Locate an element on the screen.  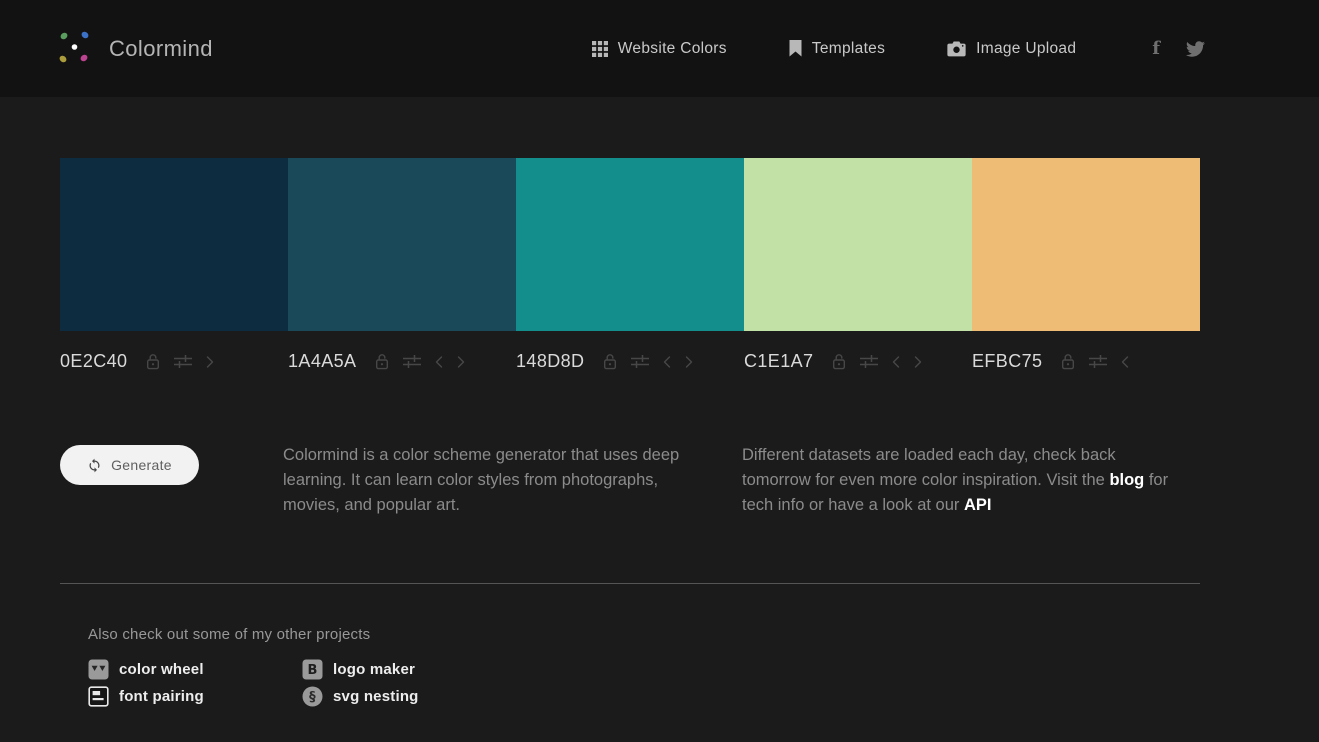
link-logo-maker: B logo maker is located at coordinates (751, 669).